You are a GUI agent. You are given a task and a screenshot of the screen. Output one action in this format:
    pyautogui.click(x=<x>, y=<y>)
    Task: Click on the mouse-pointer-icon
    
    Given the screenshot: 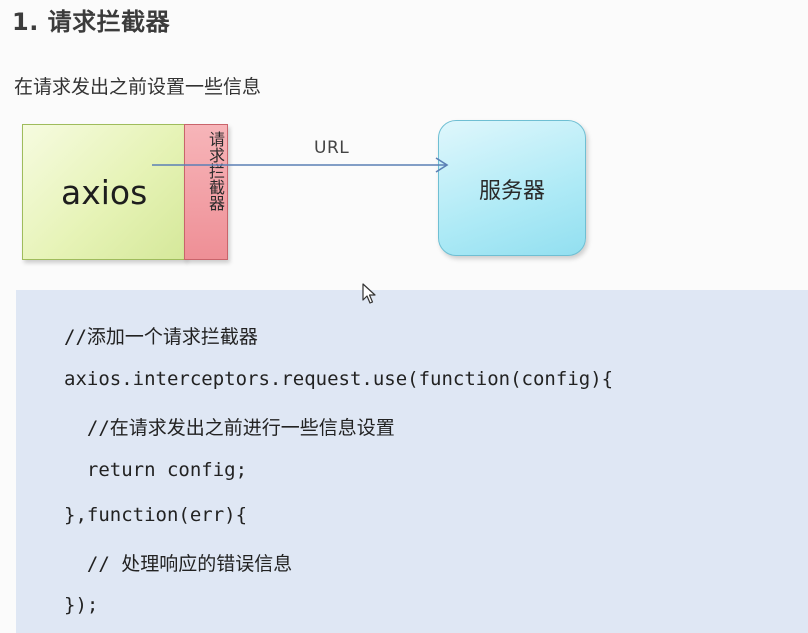 What is the action you would take?
    pyautogui.click(x=369, y=293)
    